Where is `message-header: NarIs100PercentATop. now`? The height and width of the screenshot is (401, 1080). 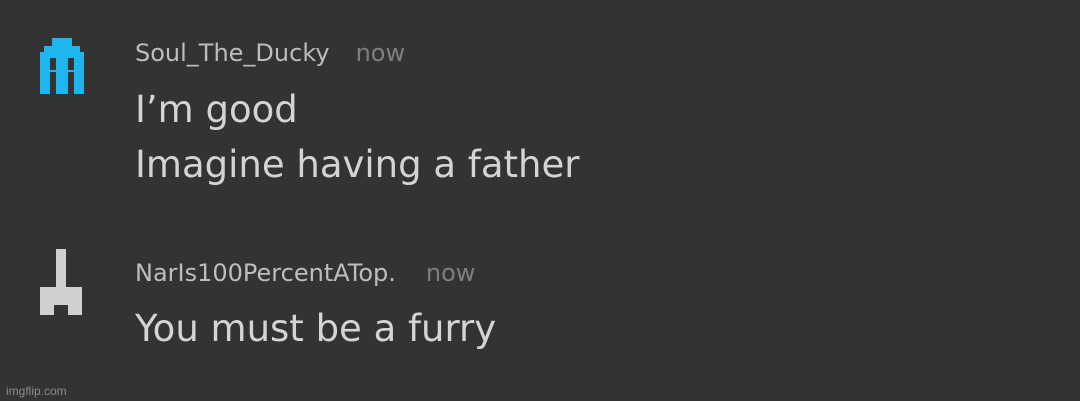
message-header: NarIs100PercentATop. now is located at coordinates (305, 274).